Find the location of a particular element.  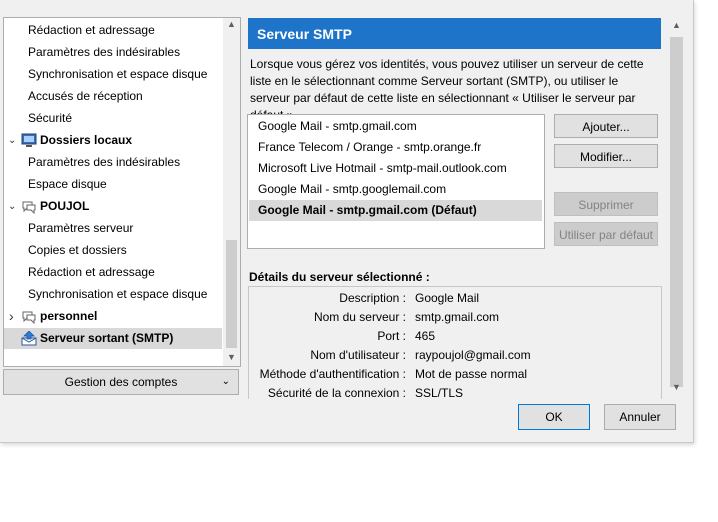

tree-item: Accusés de réception is located at coordinates (113, 96).